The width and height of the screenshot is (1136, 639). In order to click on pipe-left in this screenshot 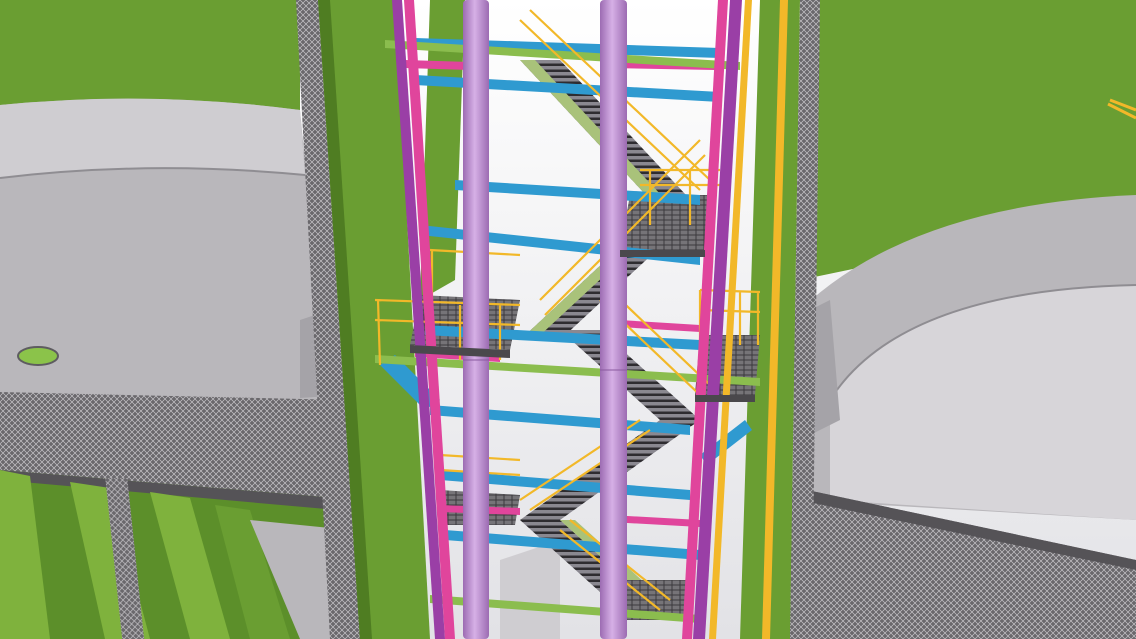, I will do `click(476, 319)`.